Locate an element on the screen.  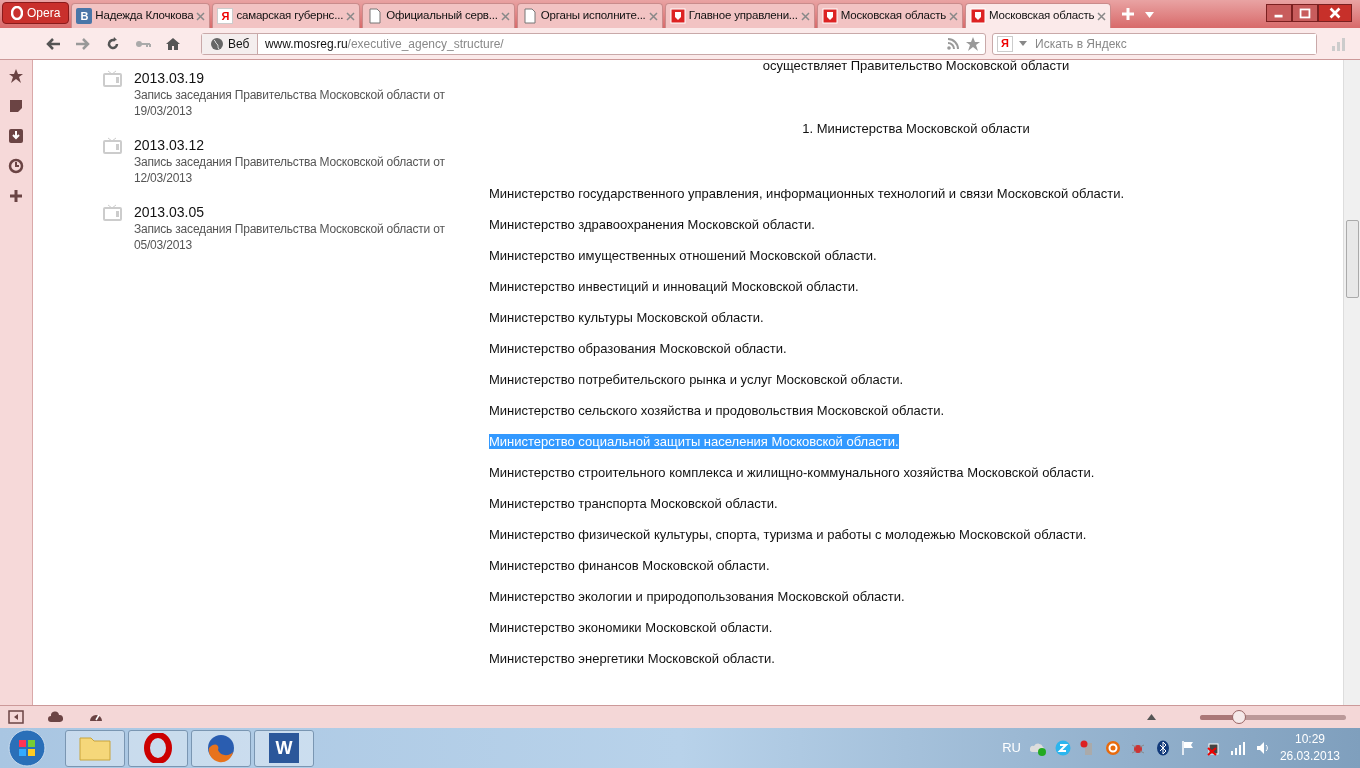
section-heading: 1. Министерства Московской области is located at coordinates (916, 129).